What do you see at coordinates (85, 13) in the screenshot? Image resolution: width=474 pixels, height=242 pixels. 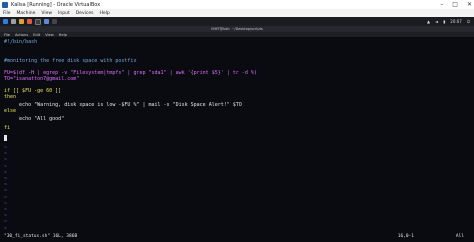 I see `menu-devices: Devices` at bounding box center [85, 13].